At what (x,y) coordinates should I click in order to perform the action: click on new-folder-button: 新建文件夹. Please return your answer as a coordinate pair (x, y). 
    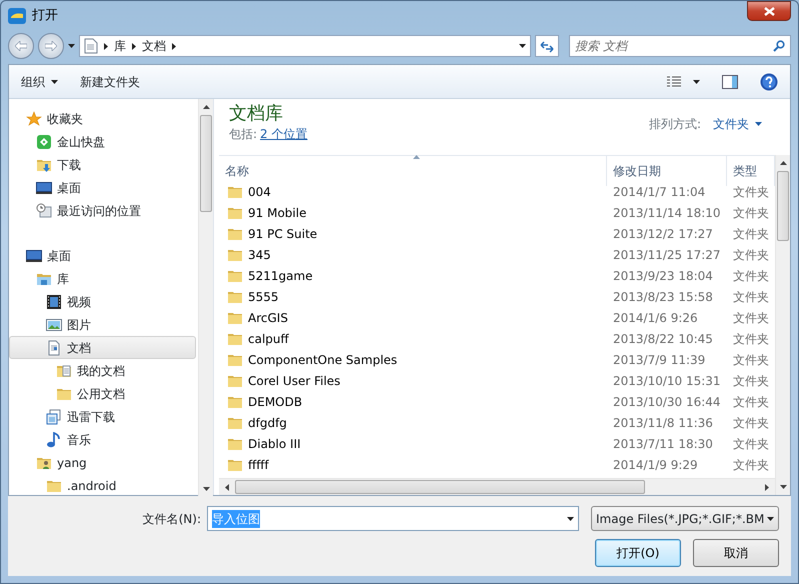
    Looking at the image, I should click on (110, 81).